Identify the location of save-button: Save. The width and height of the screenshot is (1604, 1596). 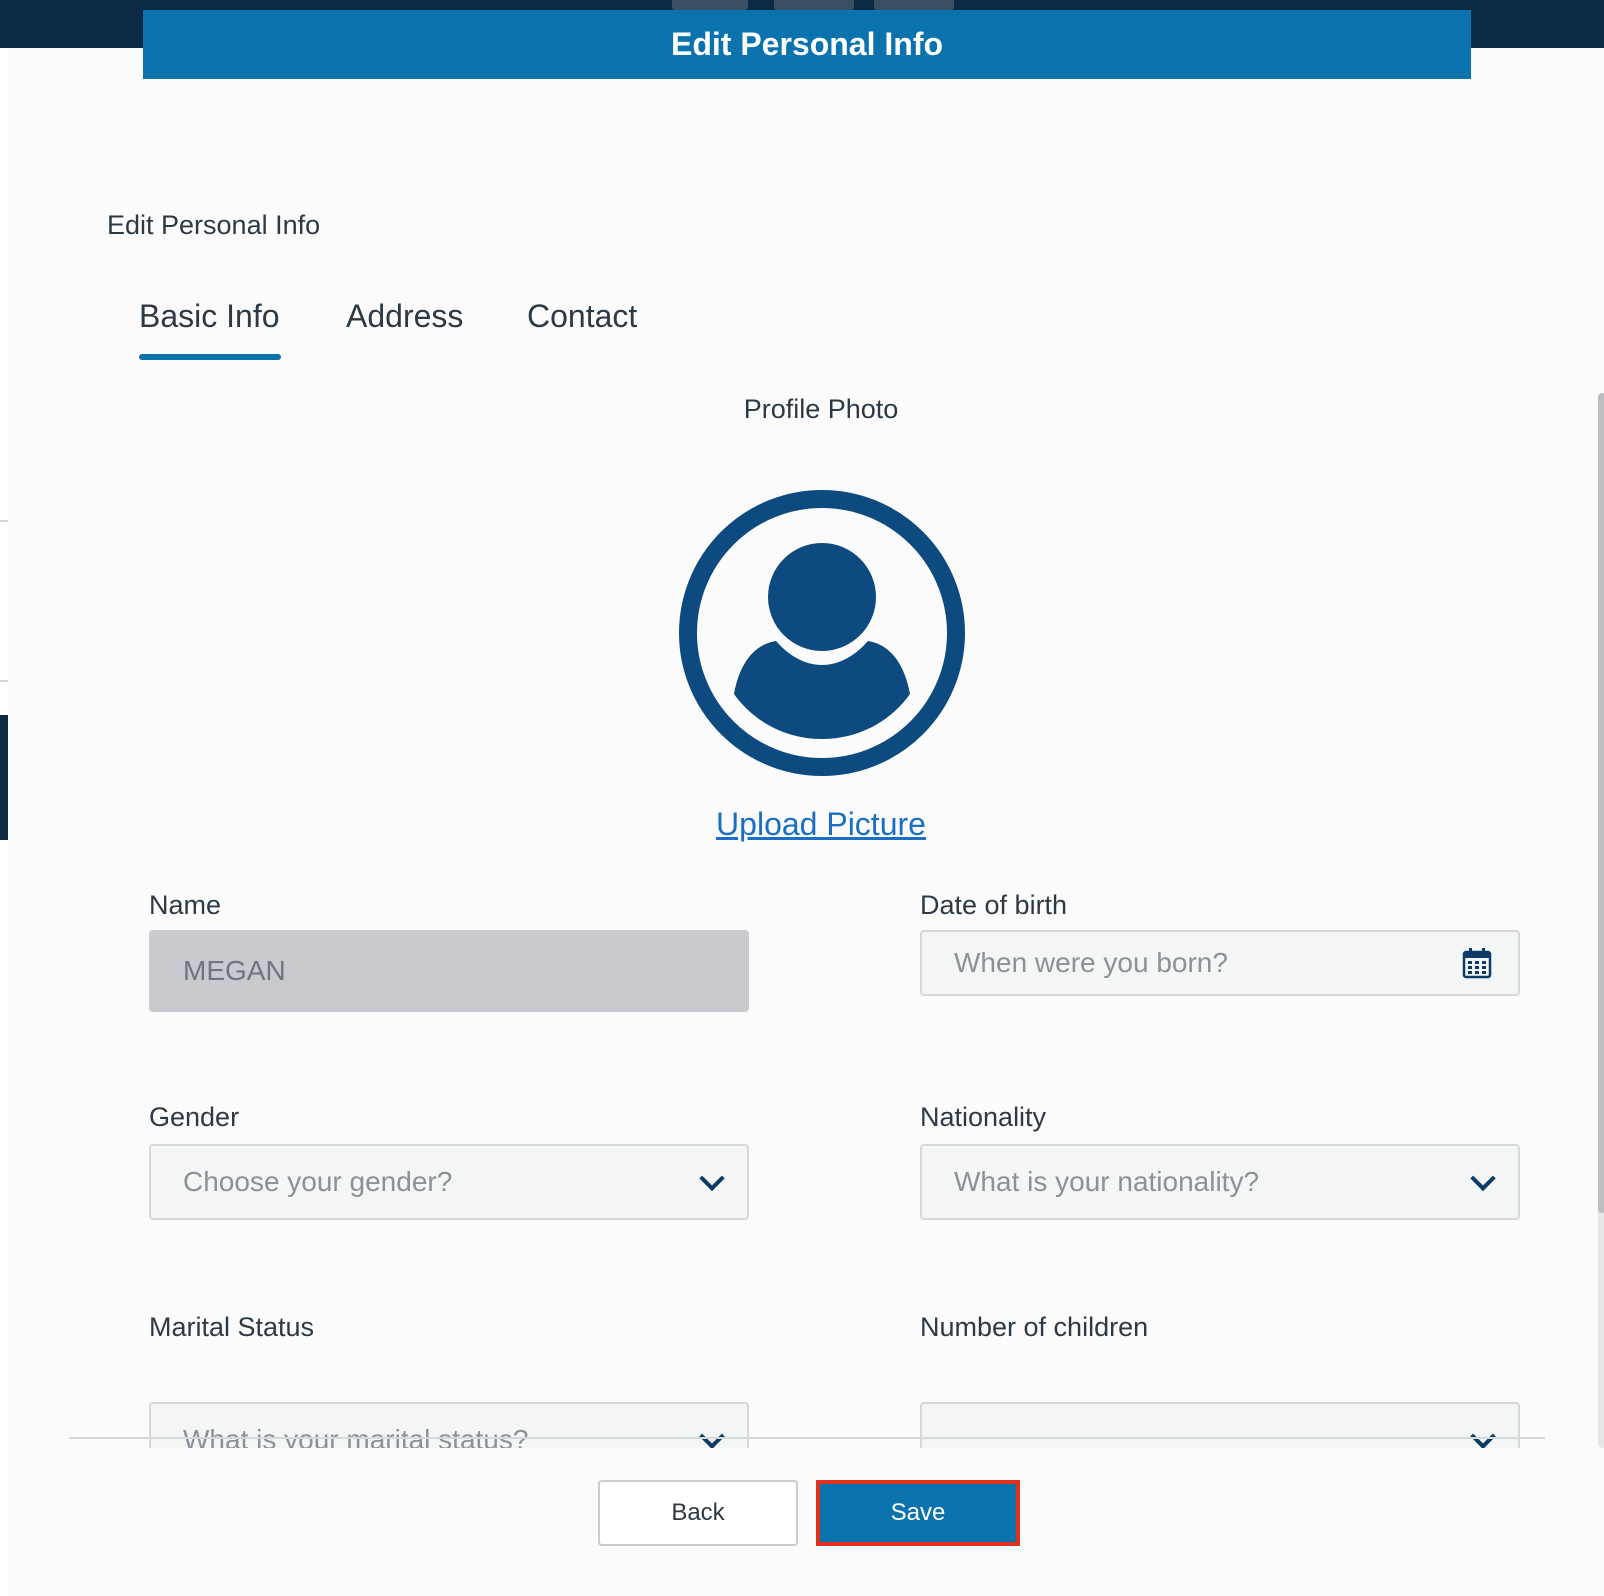
(918, 1513).